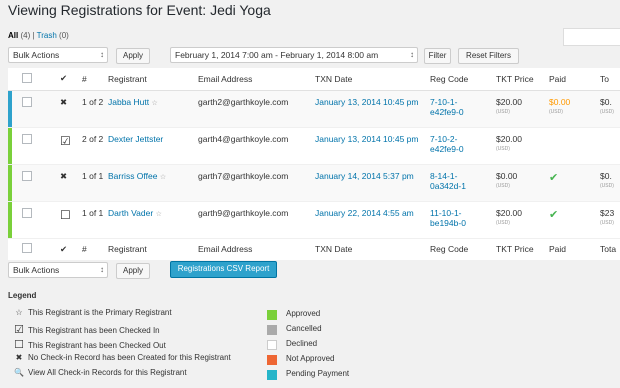  Describe the element at coordinates (19, 345) in the screenshot. I see `checkbox-empty-icon: ☐` at that location.